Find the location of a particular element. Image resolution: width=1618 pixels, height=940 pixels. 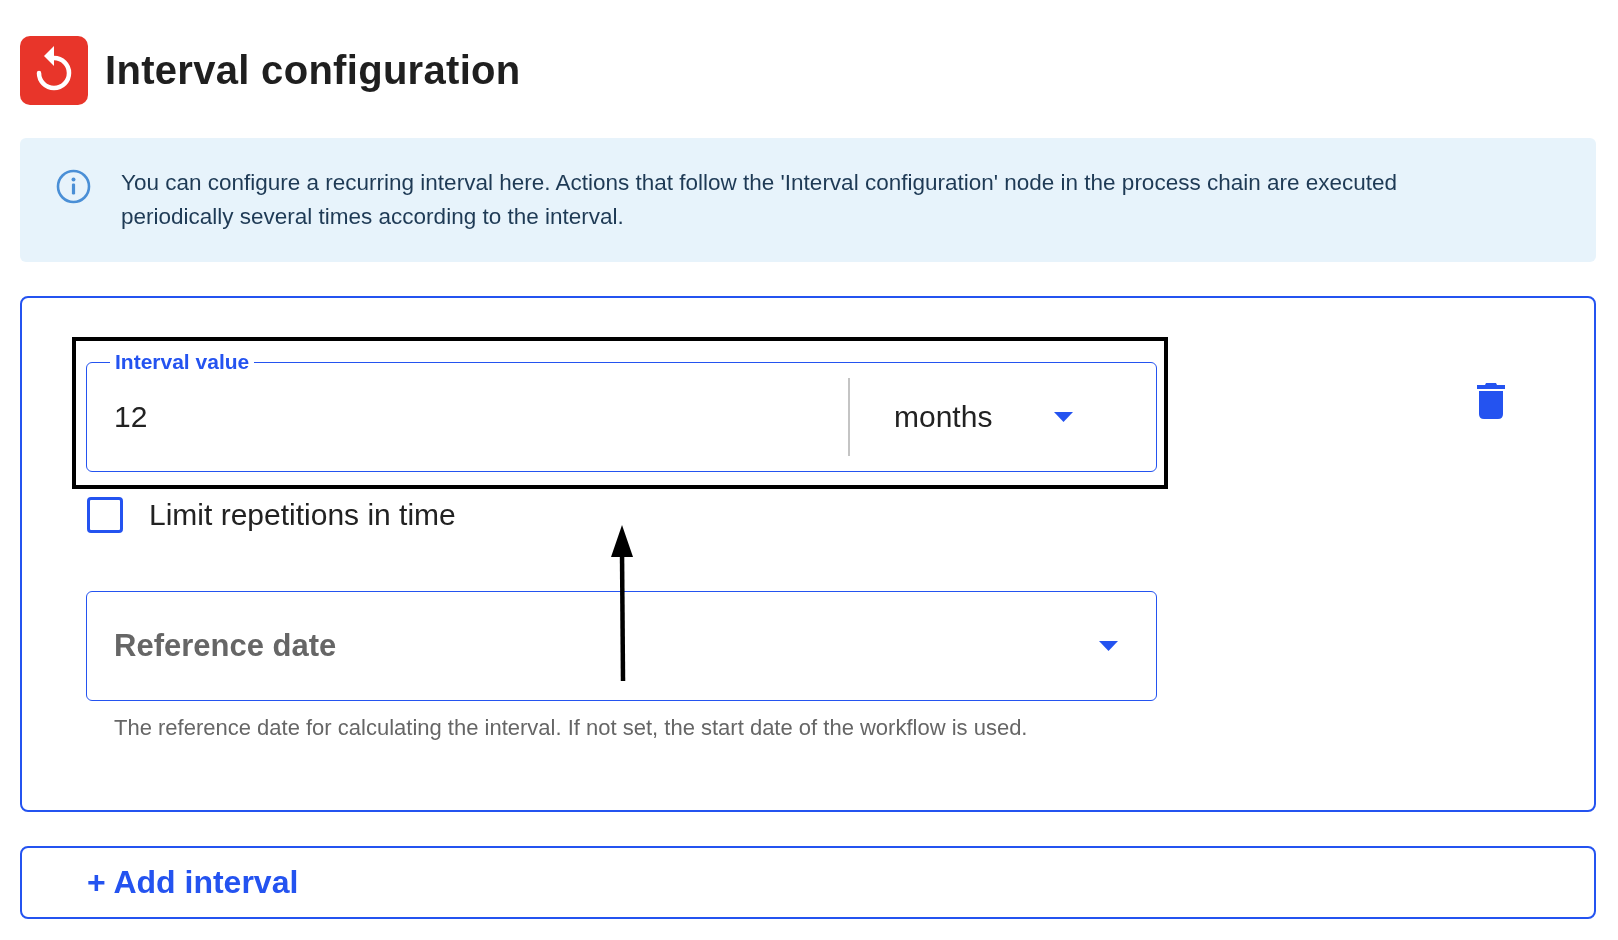

add-interval-button: + Add interval is located at coordinates (808, 882).